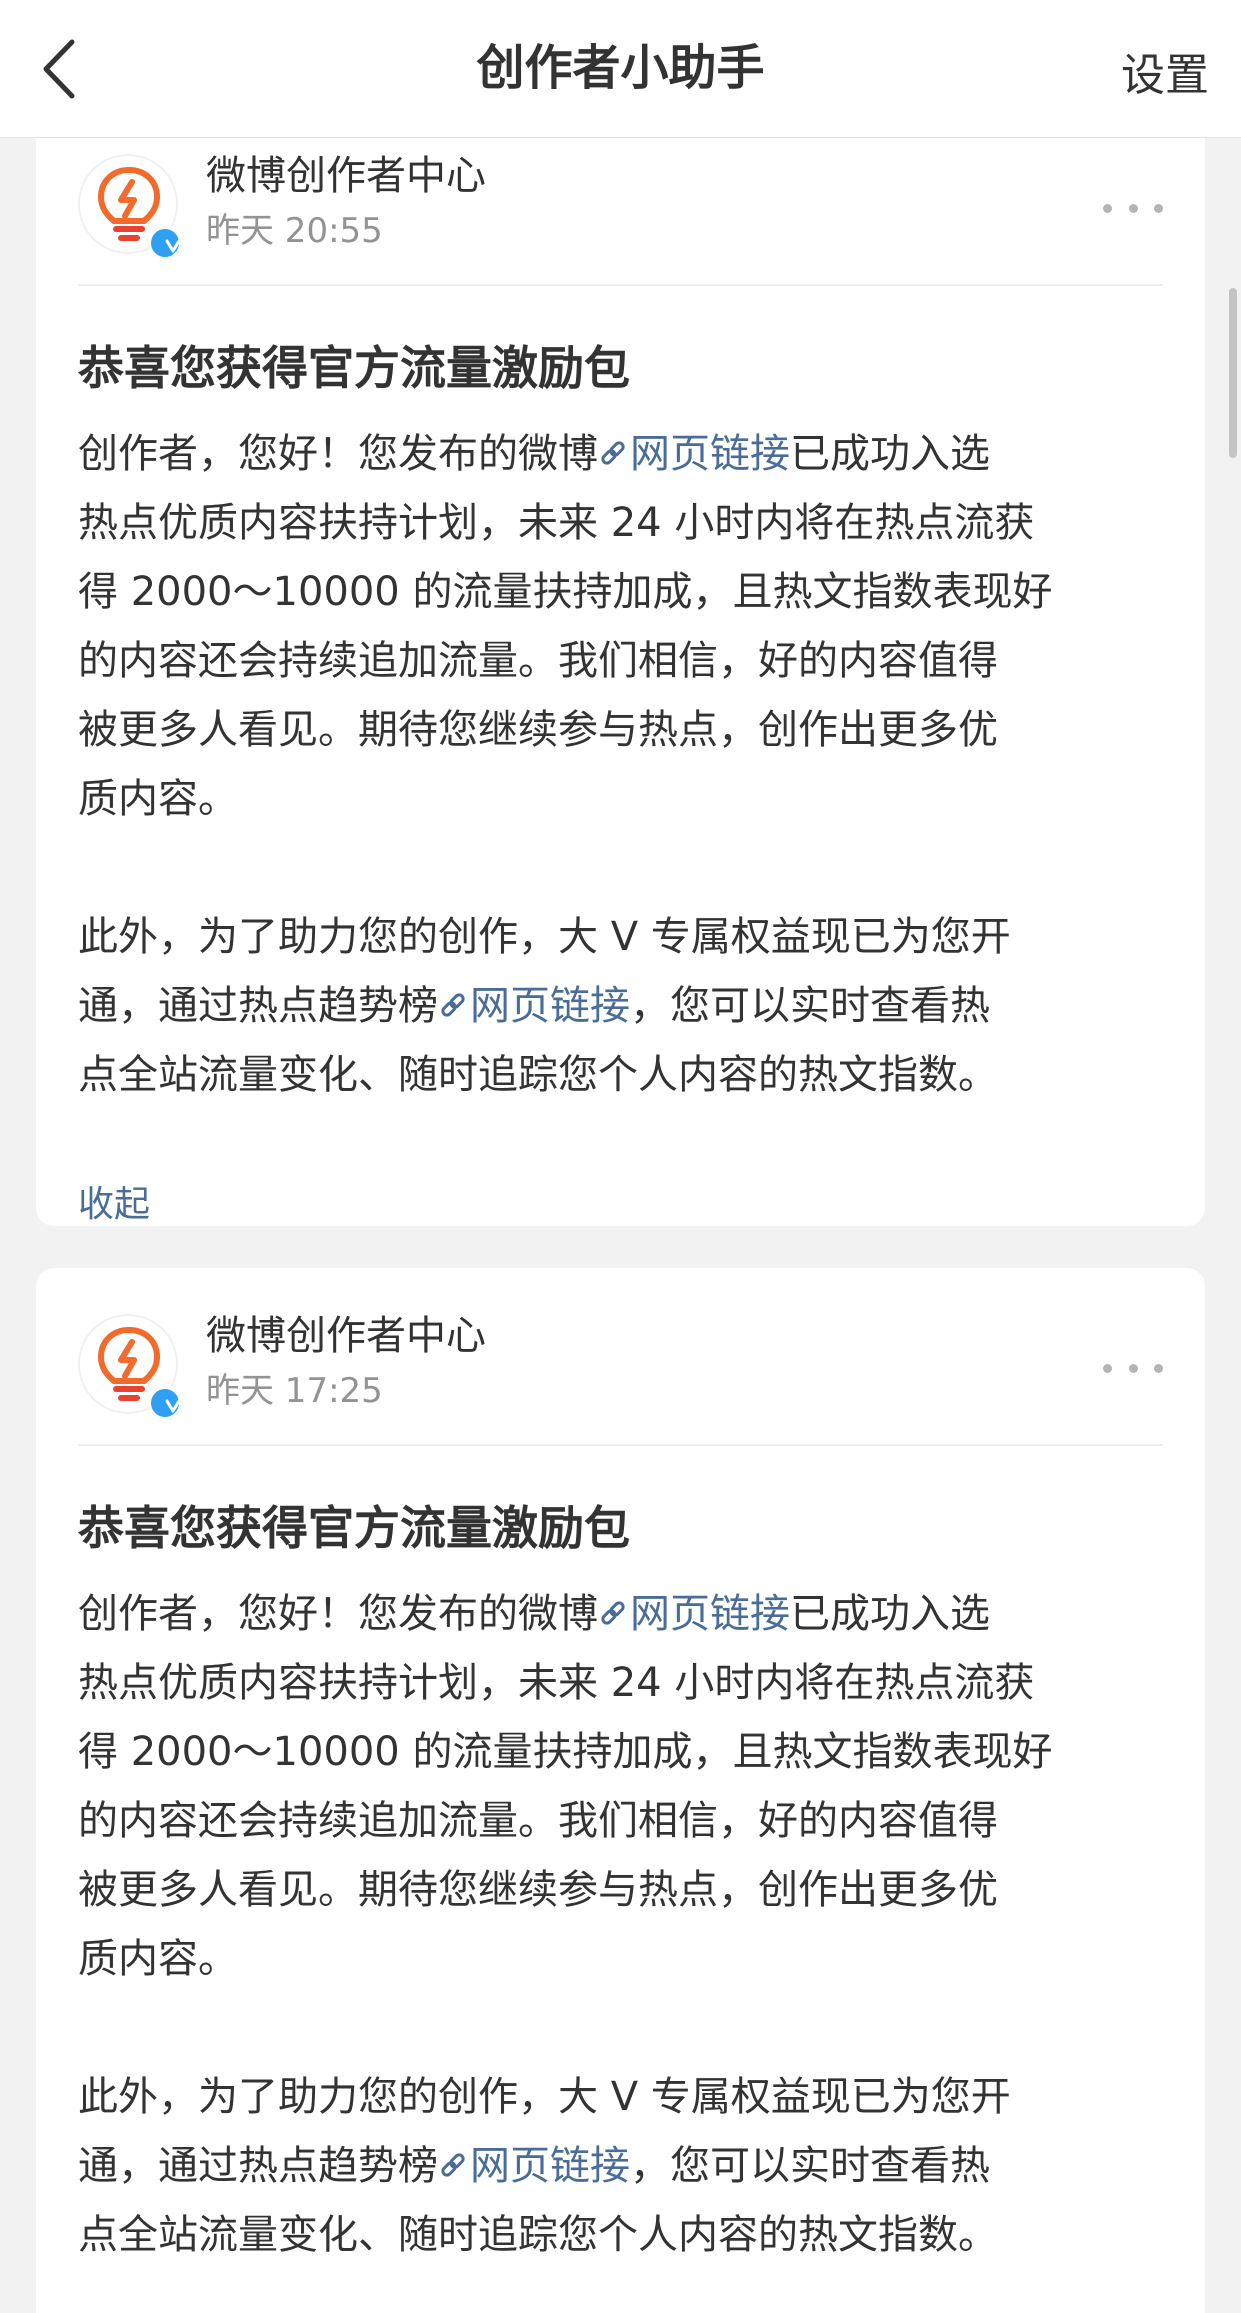 The height and width of the screenshot is (2313, 1241). I want to click on card-header: 微博创作者中心 昨天 17:25, so click(620, 1357).